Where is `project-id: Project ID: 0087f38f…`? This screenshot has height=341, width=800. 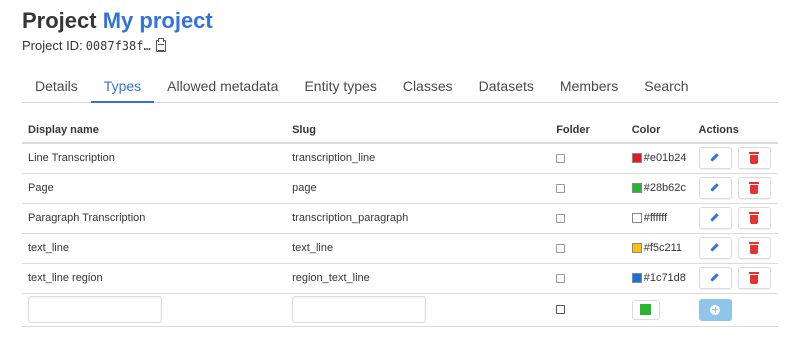 project-id: Project ID: 0087f38f… is located at coordinates (117, 45).